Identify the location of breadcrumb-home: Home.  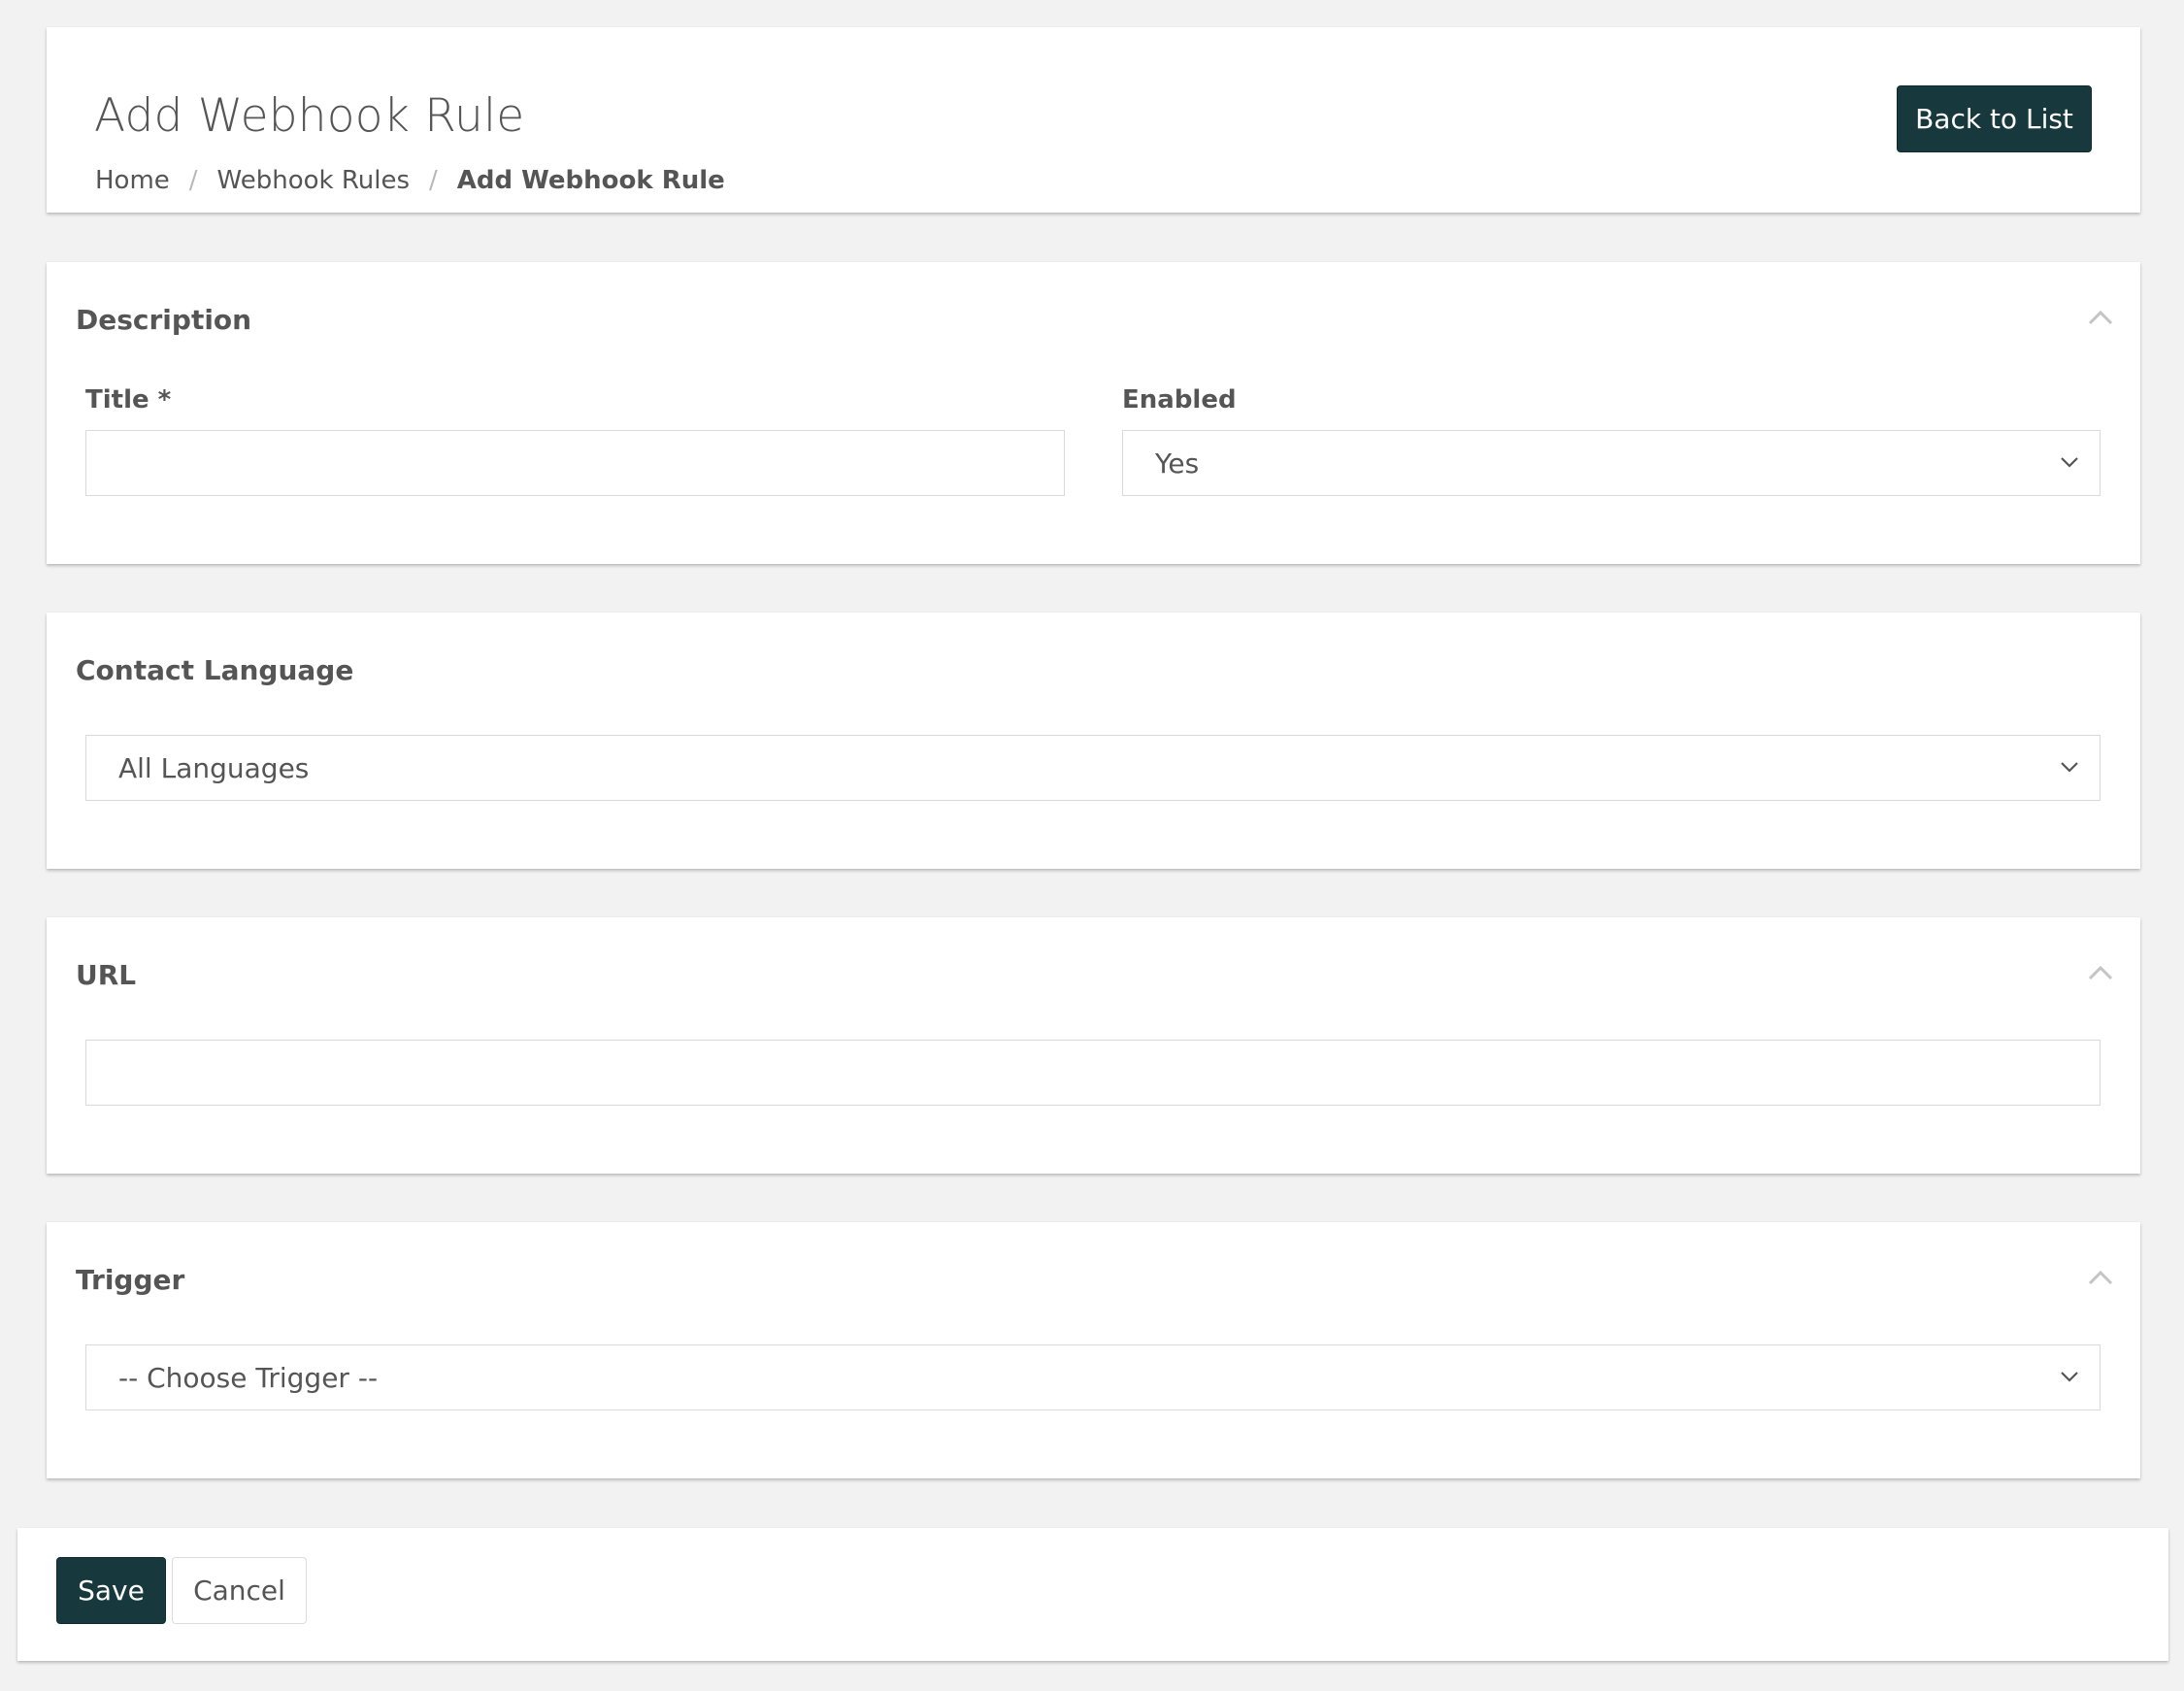
(132, 181).